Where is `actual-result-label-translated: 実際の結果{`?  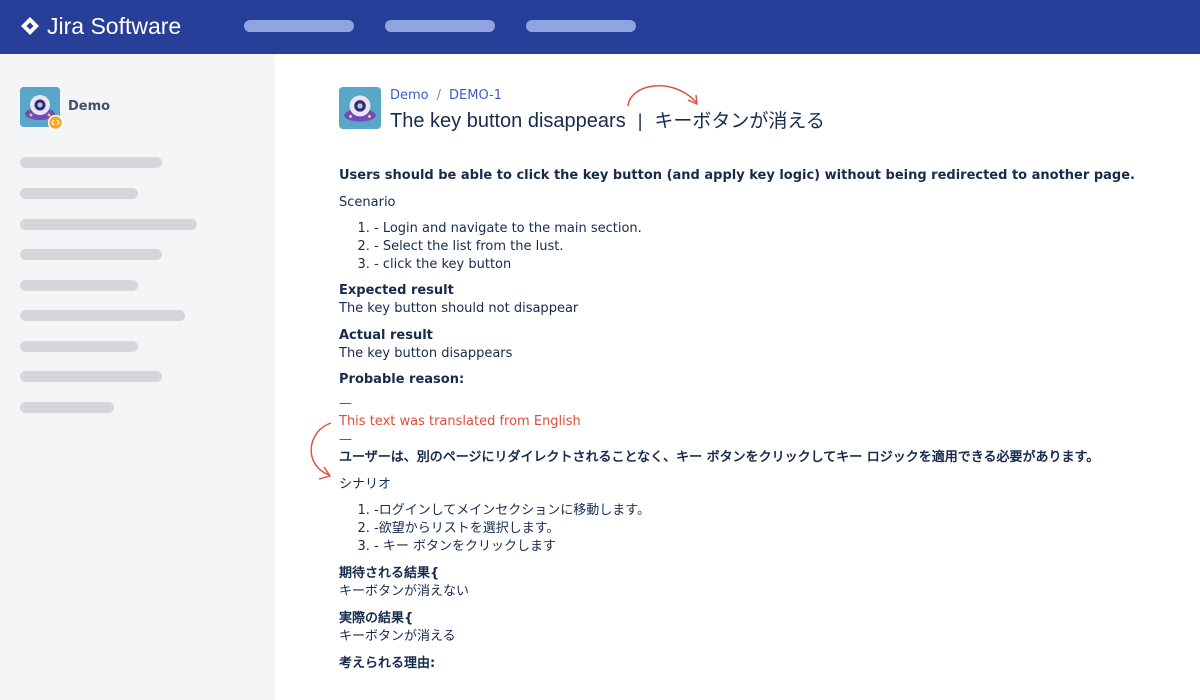
actual-result-label-translated: 実際の結果{ is located at coordinates (376, 618).